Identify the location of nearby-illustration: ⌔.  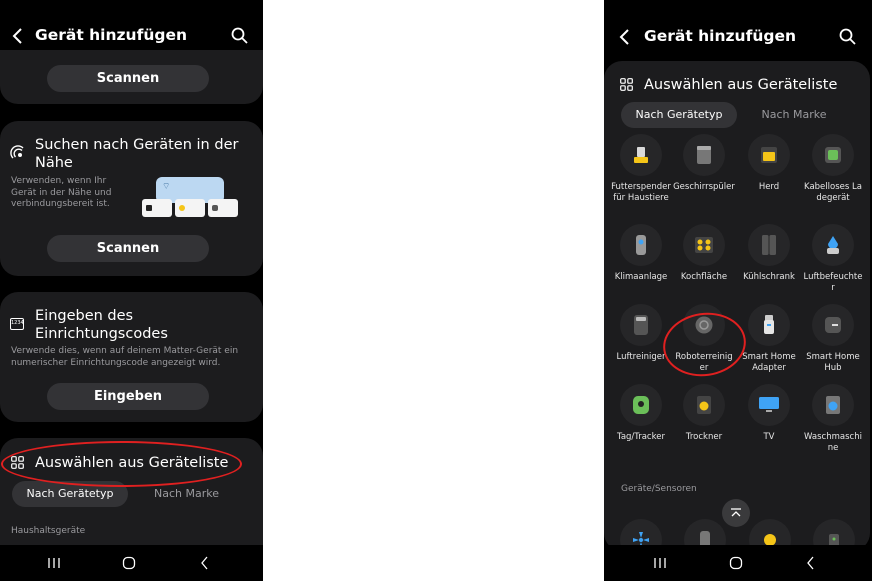
(190, 197).